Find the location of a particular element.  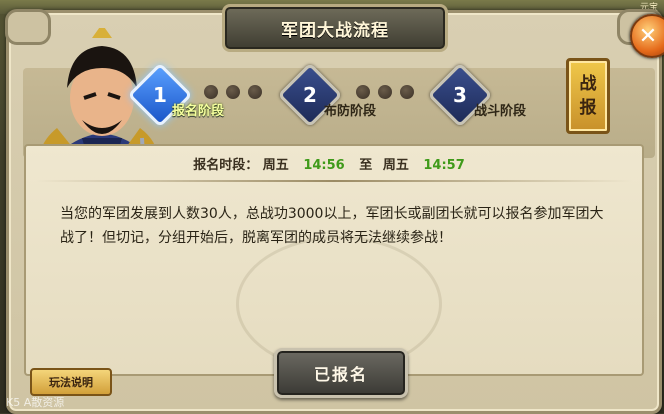

watermark-text: K5 A散资源 is located at coordinates (35, 402).